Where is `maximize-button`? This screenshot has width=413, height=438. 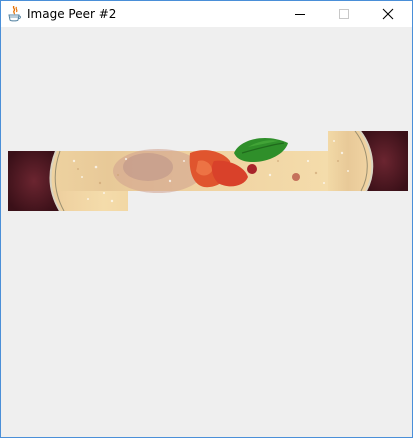 maximize-button is located at coordinates (344, 14).